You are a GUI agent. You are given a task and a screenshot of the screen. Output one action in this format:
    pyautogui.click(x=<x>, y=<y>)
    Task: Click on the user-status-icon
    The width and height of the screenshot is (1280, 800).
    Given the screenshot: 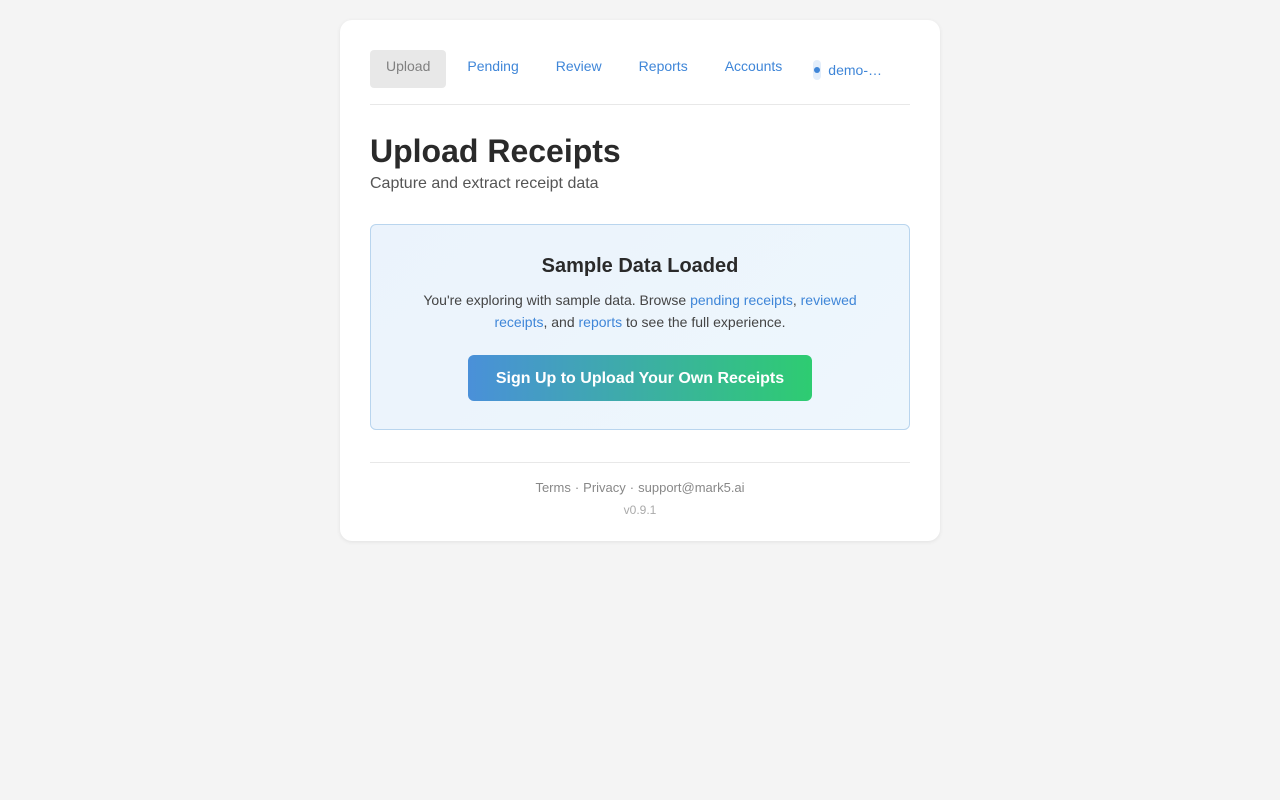 What is the action you would take?
    pyautogui.click(x=817, y=70)
    